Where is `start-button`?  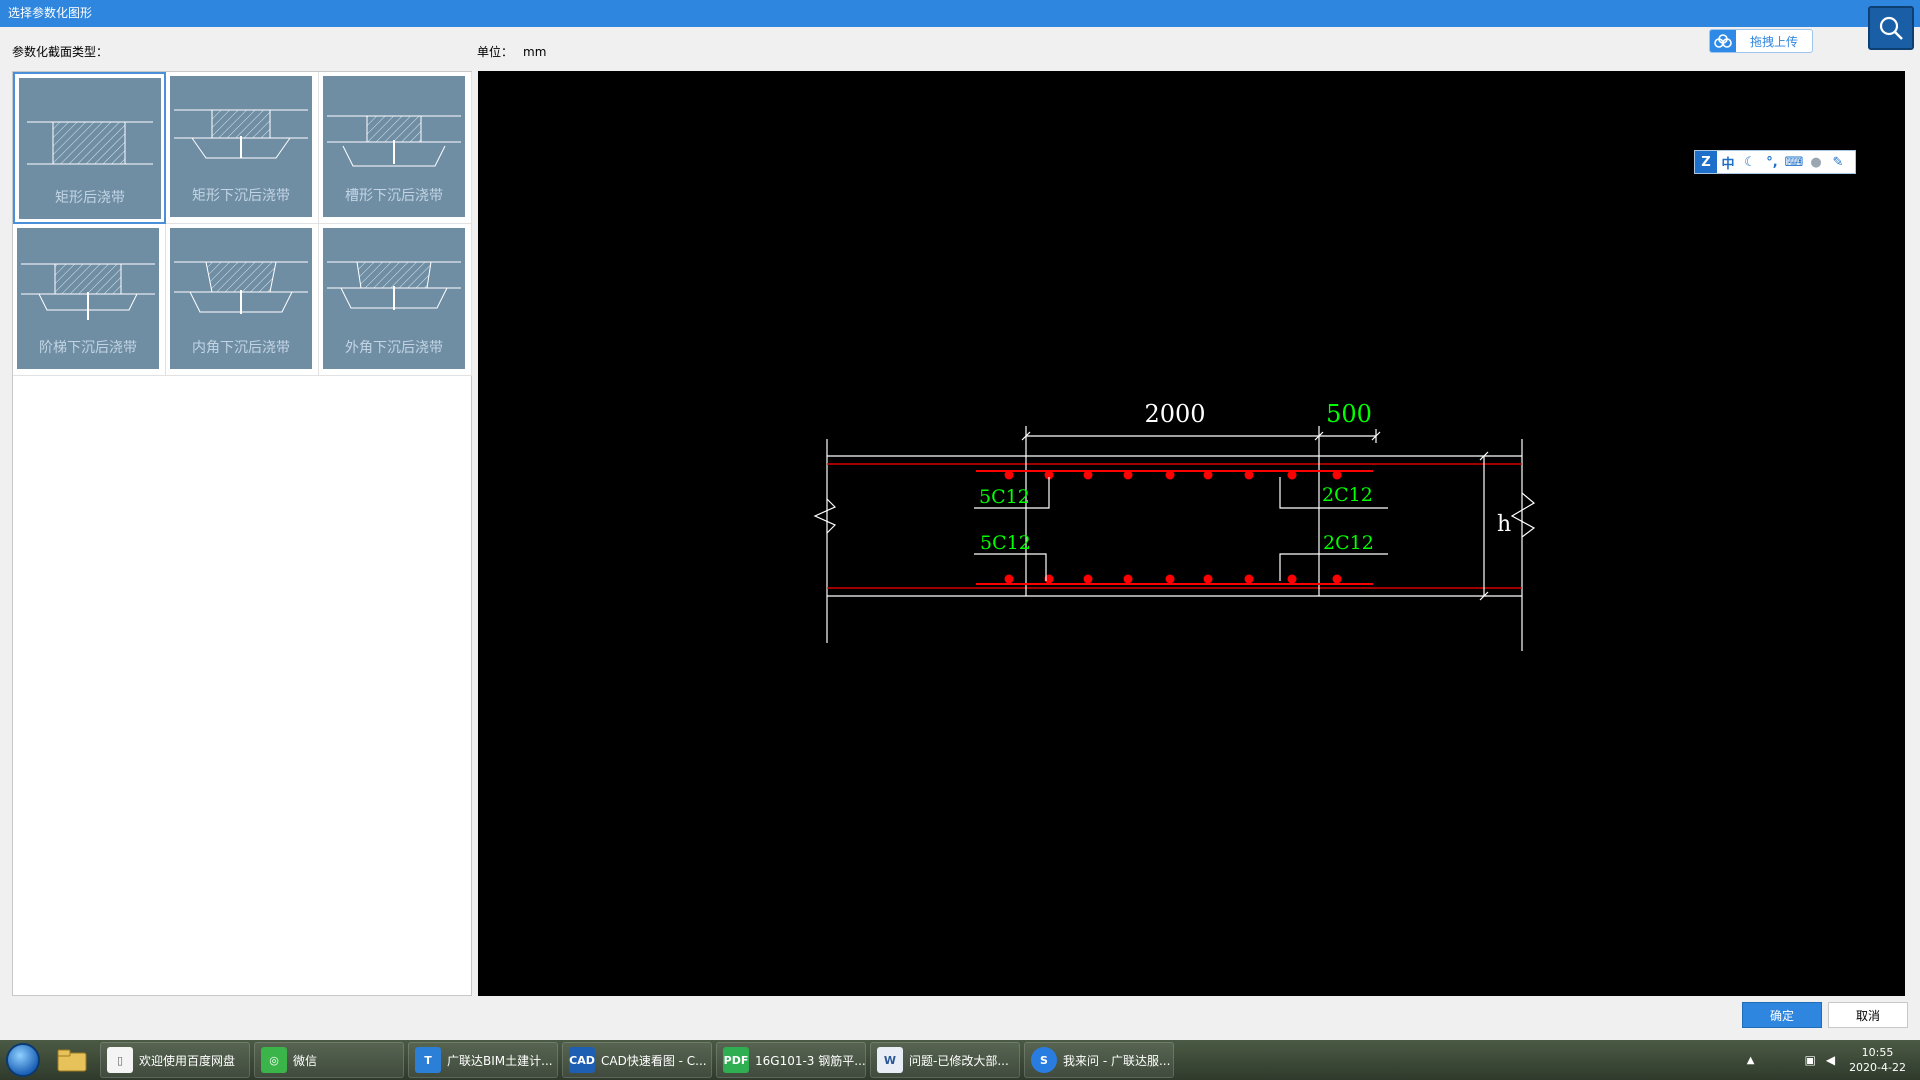 start-button is located at coordinates (23, 1060).